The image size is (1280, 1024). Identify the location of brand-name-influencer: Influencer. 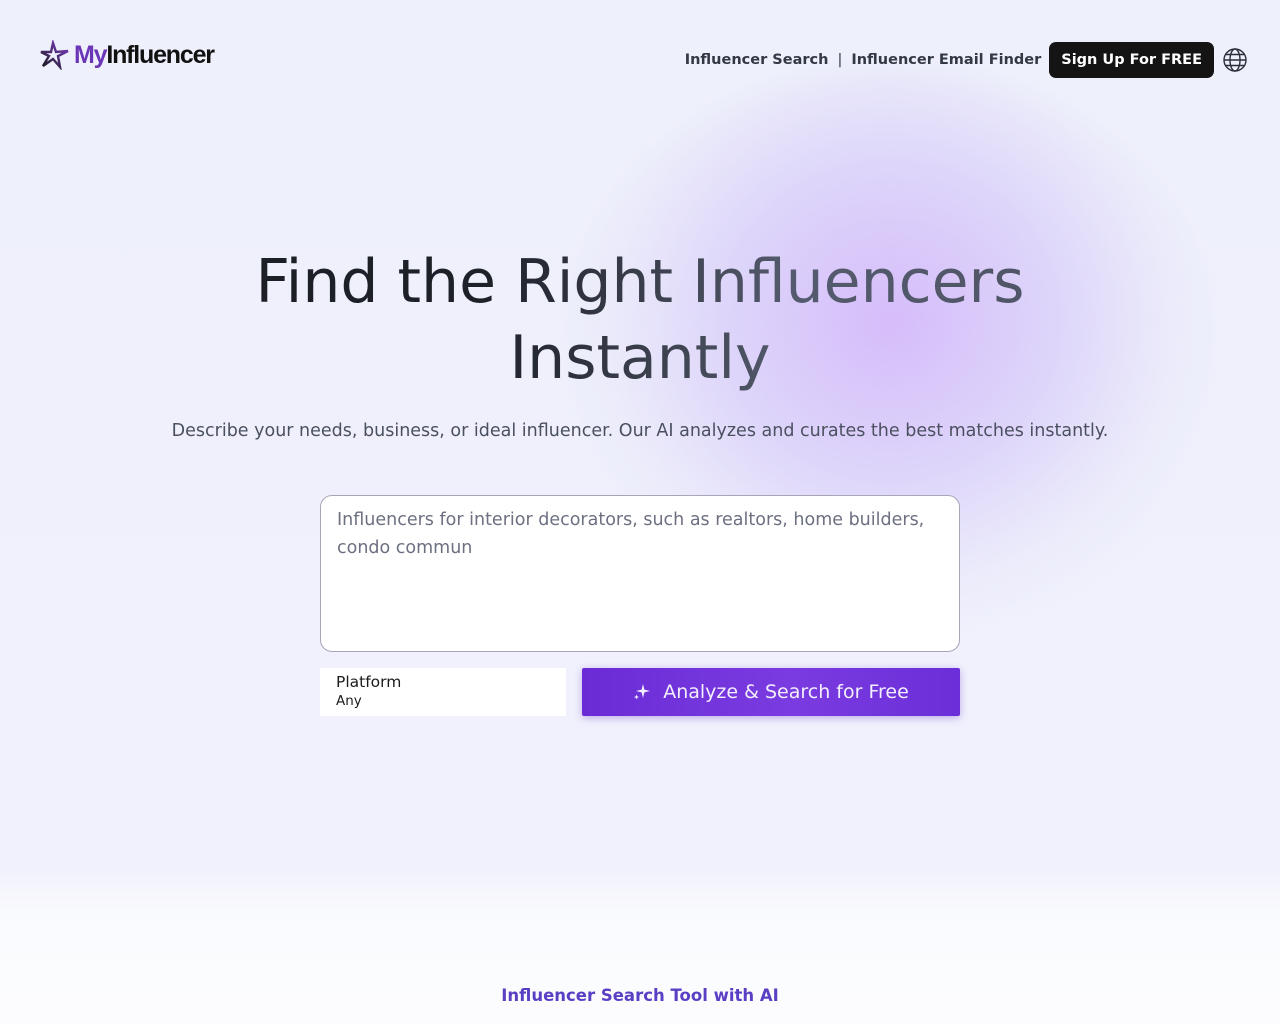
(160, 54).